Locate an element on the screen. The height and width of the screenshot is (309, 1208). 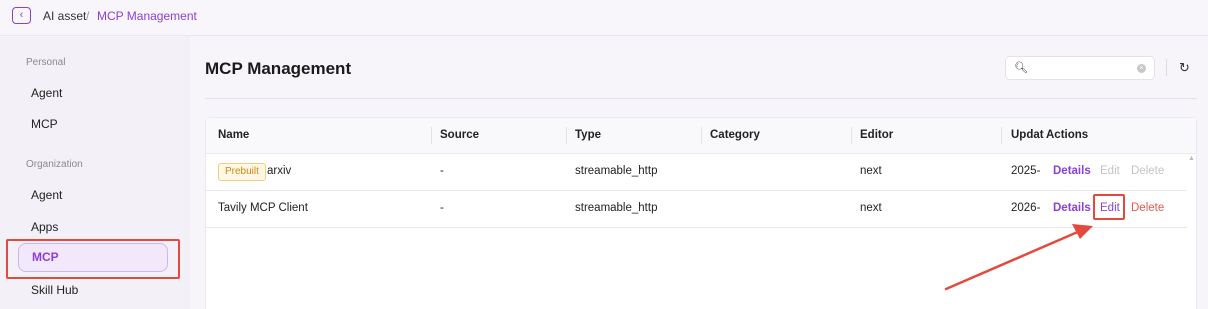
cell-name: Tavily MCP Client is located at coordinates (263, 208).